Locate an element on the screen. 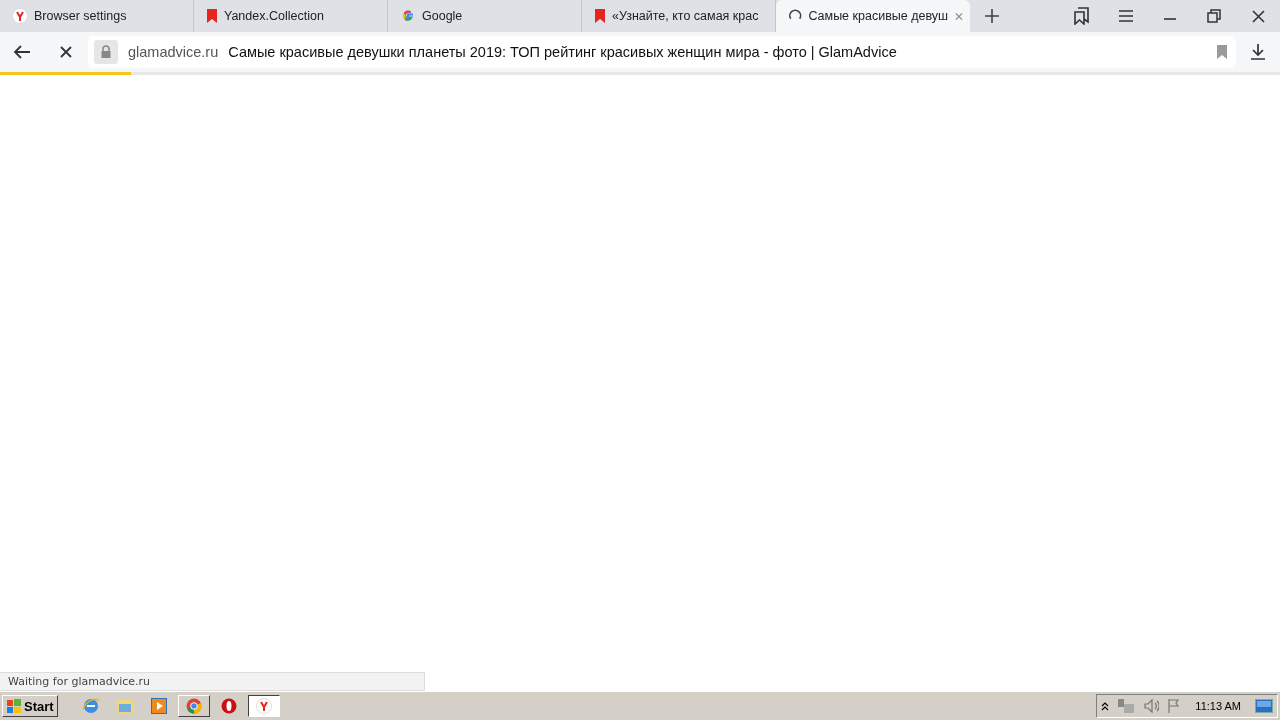 The height and width of the screenshot is (720, 1280). bookmarks-icon is located at coordinates (1082, 16).